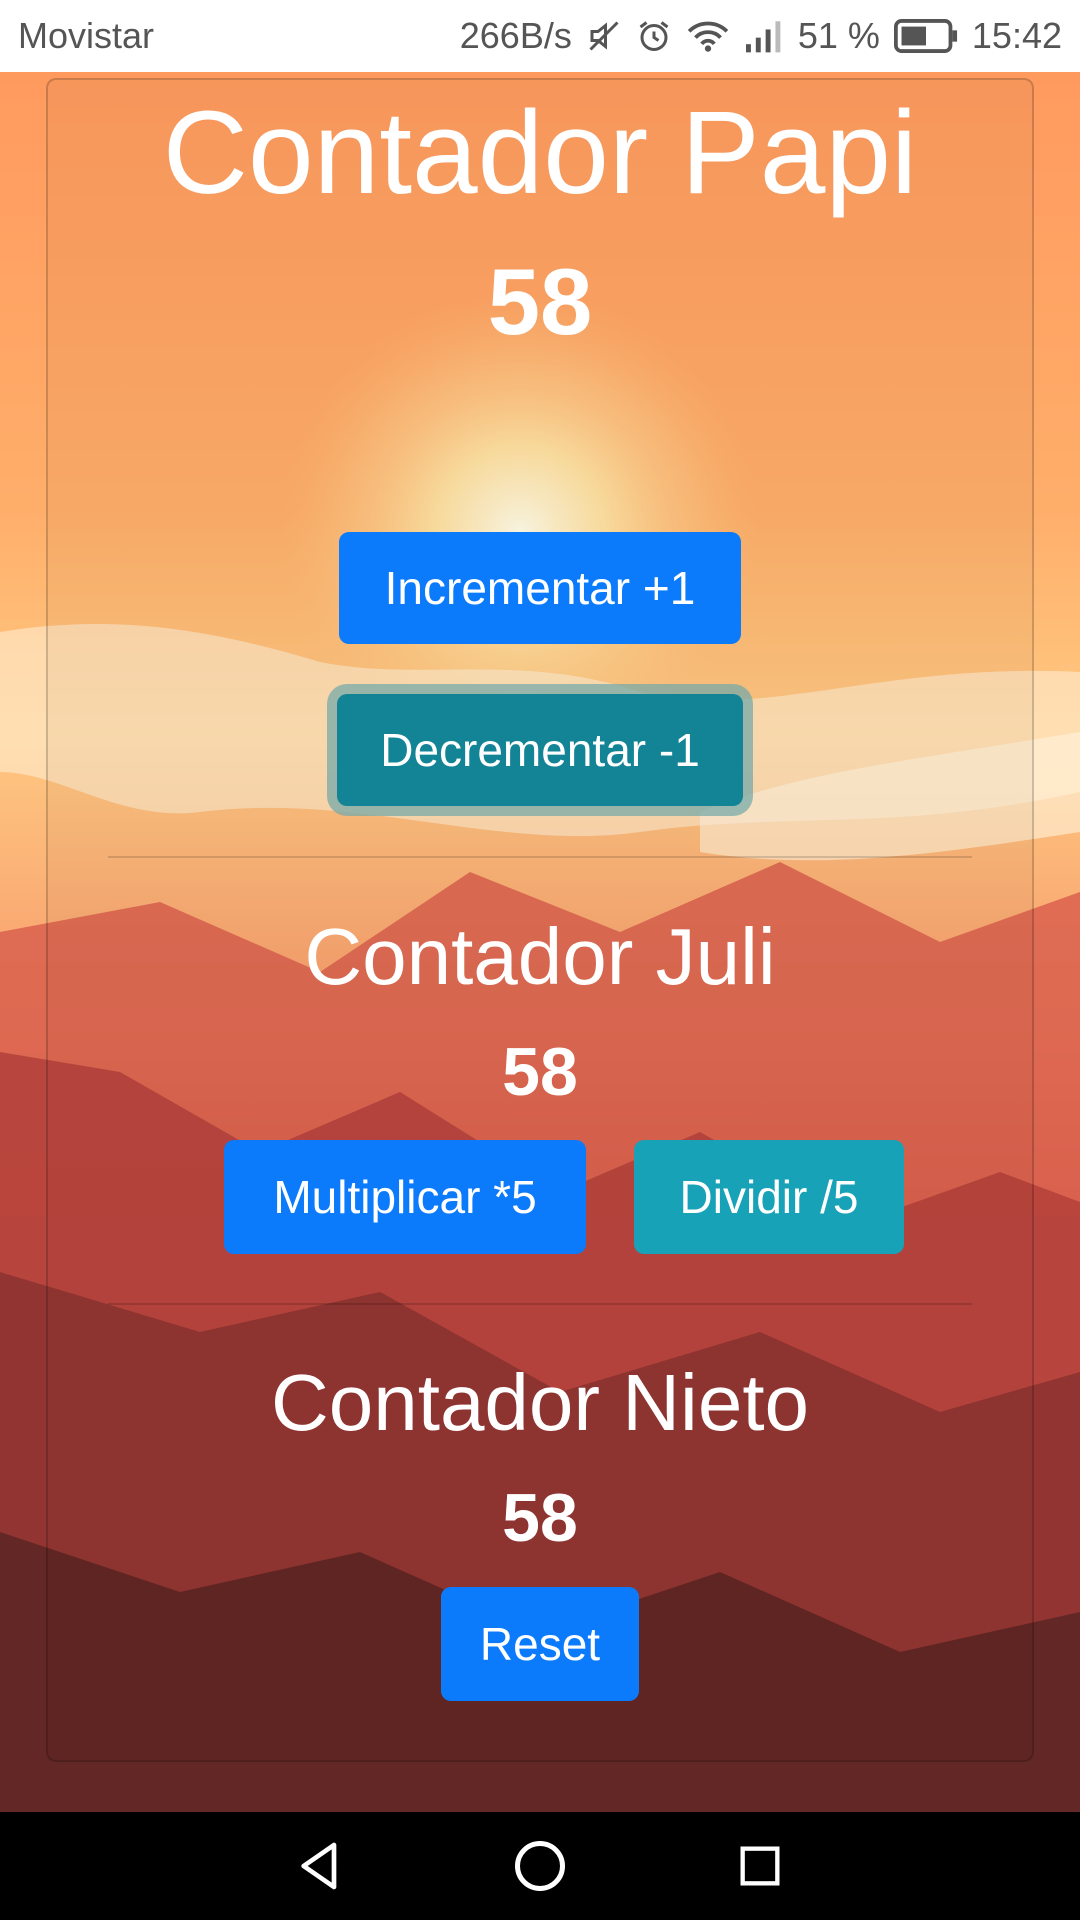  I want to click on carrier-name: Movistar, so click(86, 35).